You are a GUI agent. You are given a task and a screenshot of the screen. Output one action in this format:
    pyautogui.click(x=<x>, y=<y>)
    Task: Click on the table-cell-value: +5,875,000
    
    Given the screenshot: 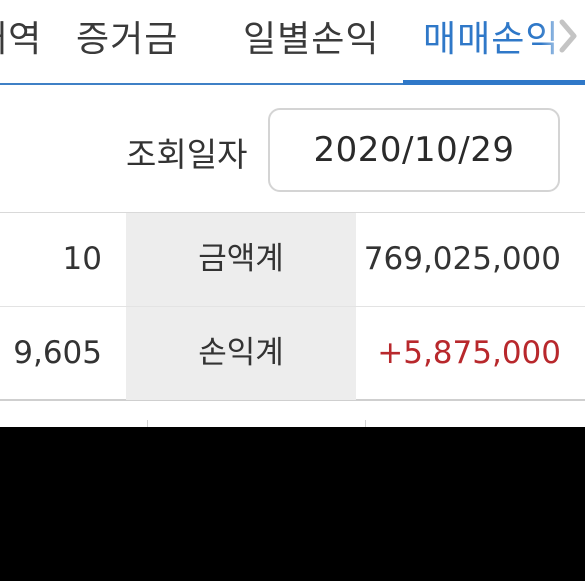 What is the action you would take?
    pyautogui.click(x=469, y=353)
    